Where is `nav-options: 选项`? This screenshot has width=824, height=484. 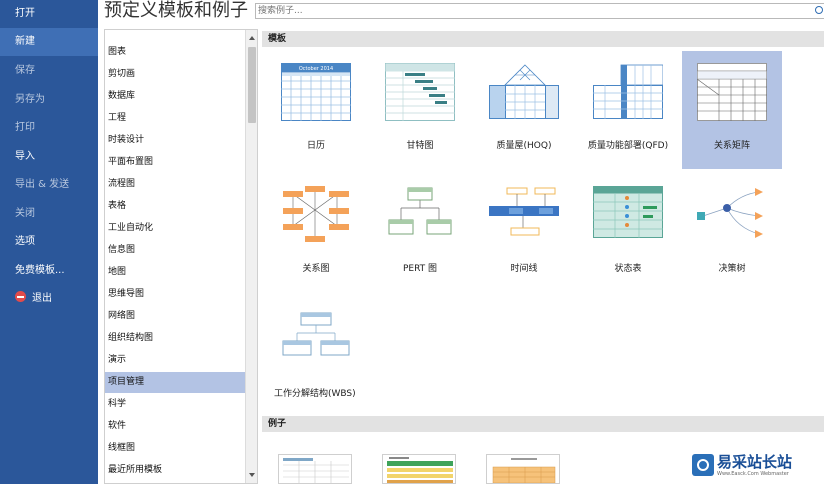
nav-options: 选项 is located at coordinates (49, 242).